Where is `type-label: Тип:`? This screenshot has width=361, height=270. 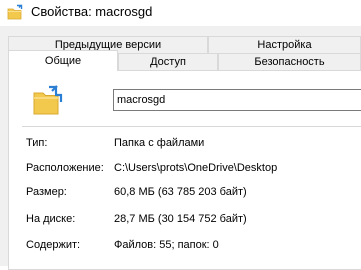 type-label: Тип: is located at coordinates (37, 143).